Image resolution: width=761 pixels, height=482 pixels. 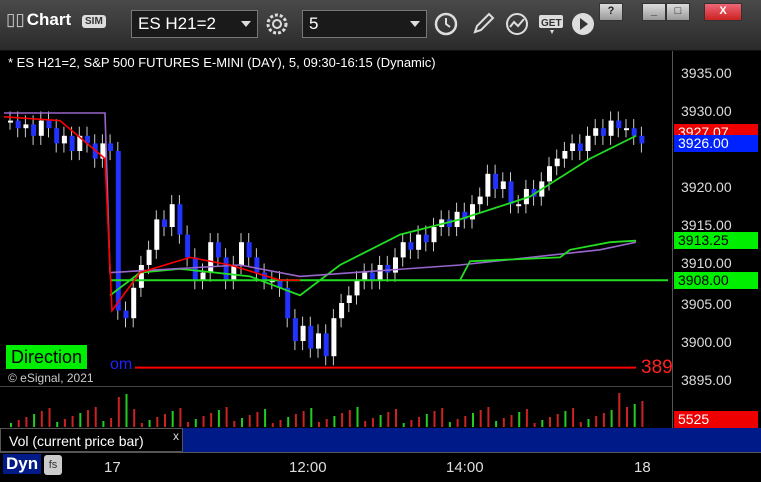 I want to click on gear-icon, so click(x=277, y=24).